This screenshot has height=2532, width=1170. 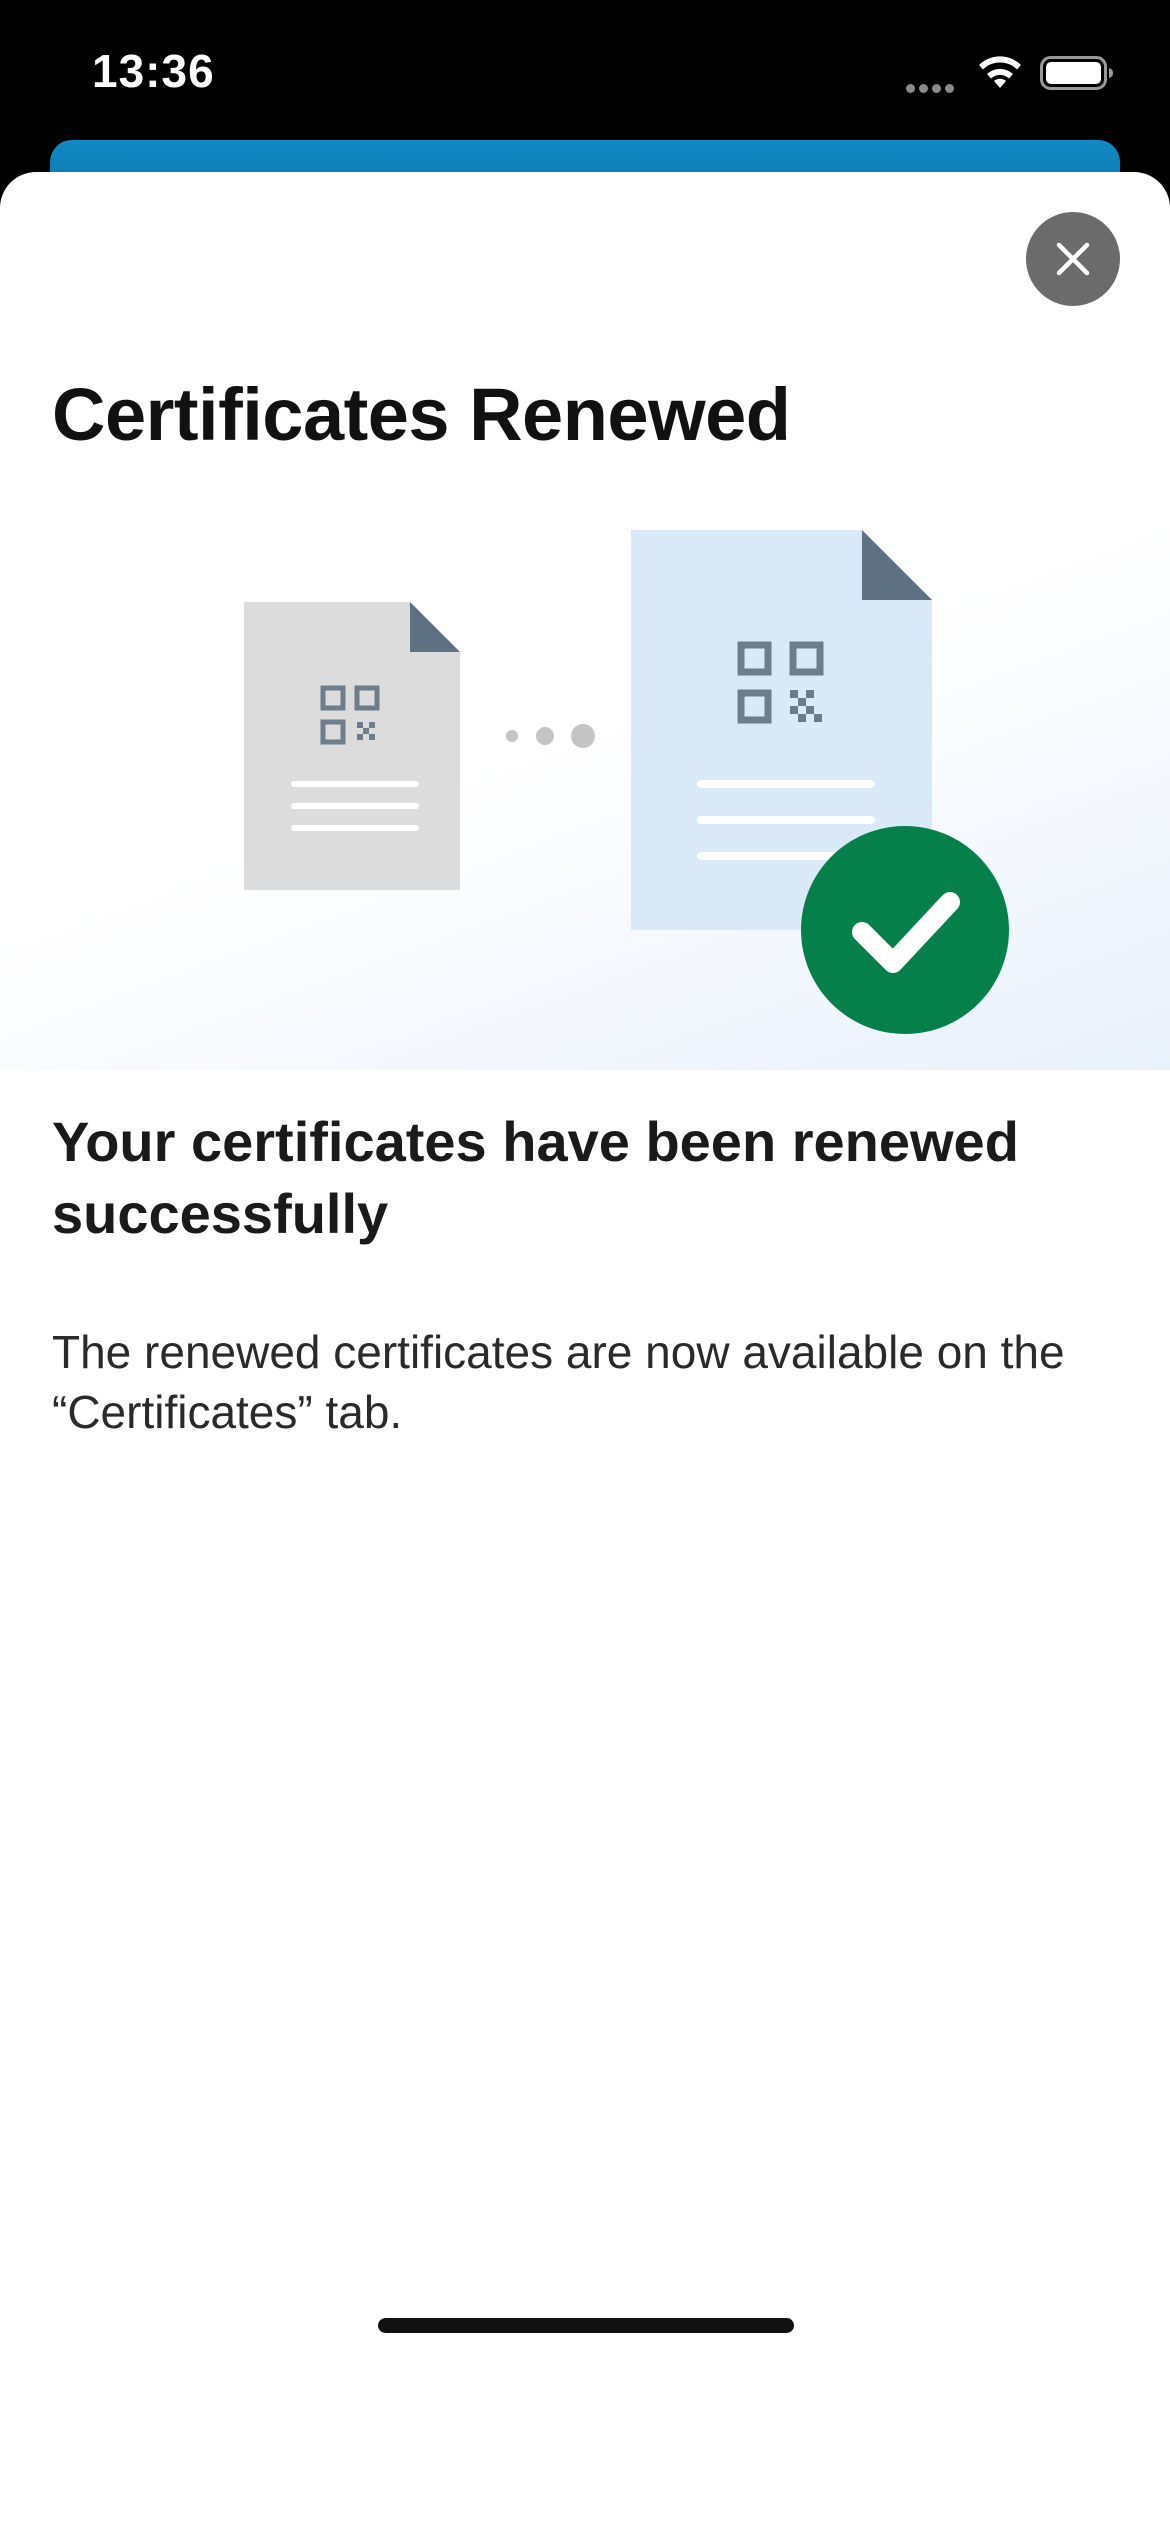 I want to click on progress-dots-icon, so click(x=550, y=736).